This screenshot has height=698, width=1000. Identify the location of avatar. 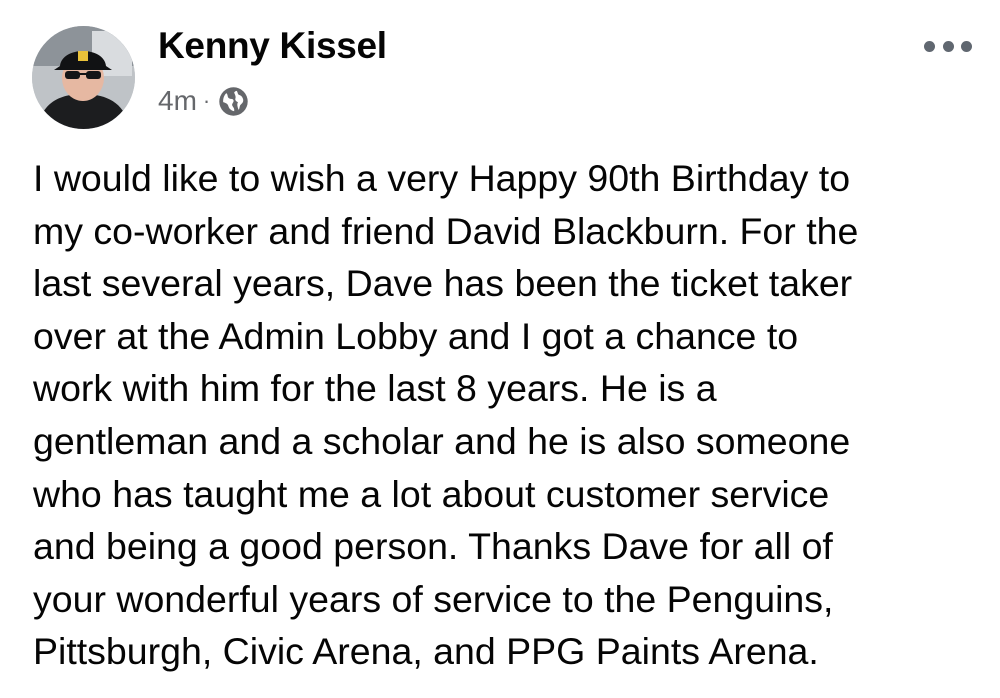
(83, 77).